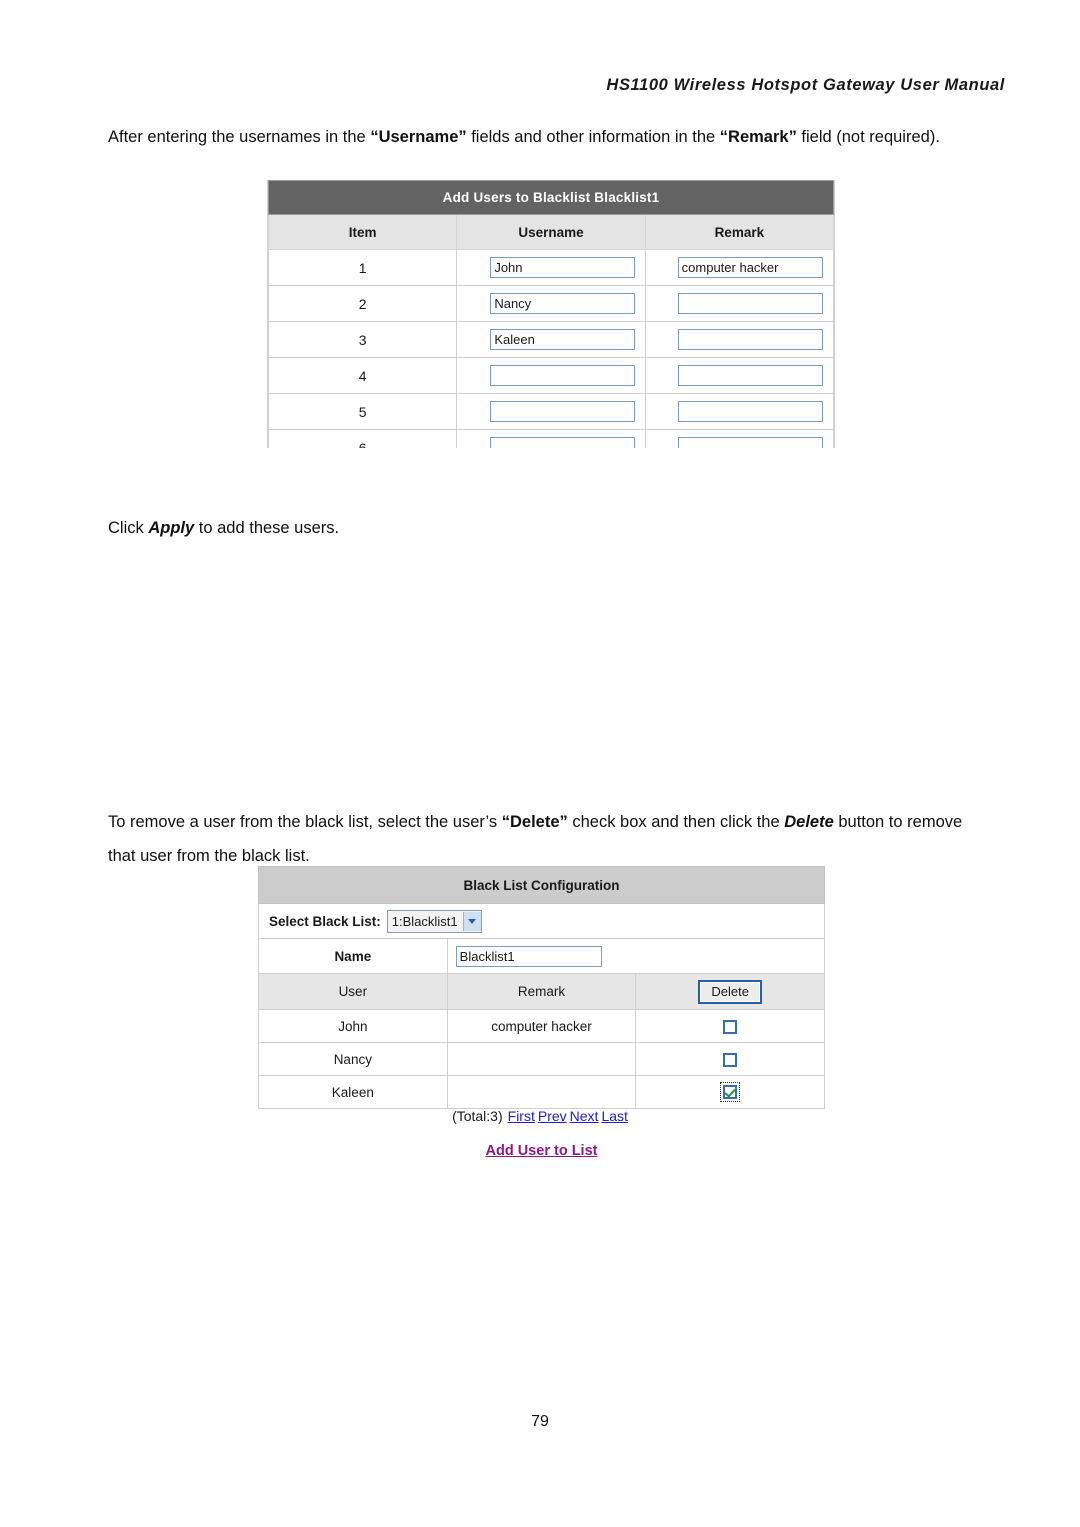  I want to click on add-user-to-list-container: Add User to List, so click(541, 1151).